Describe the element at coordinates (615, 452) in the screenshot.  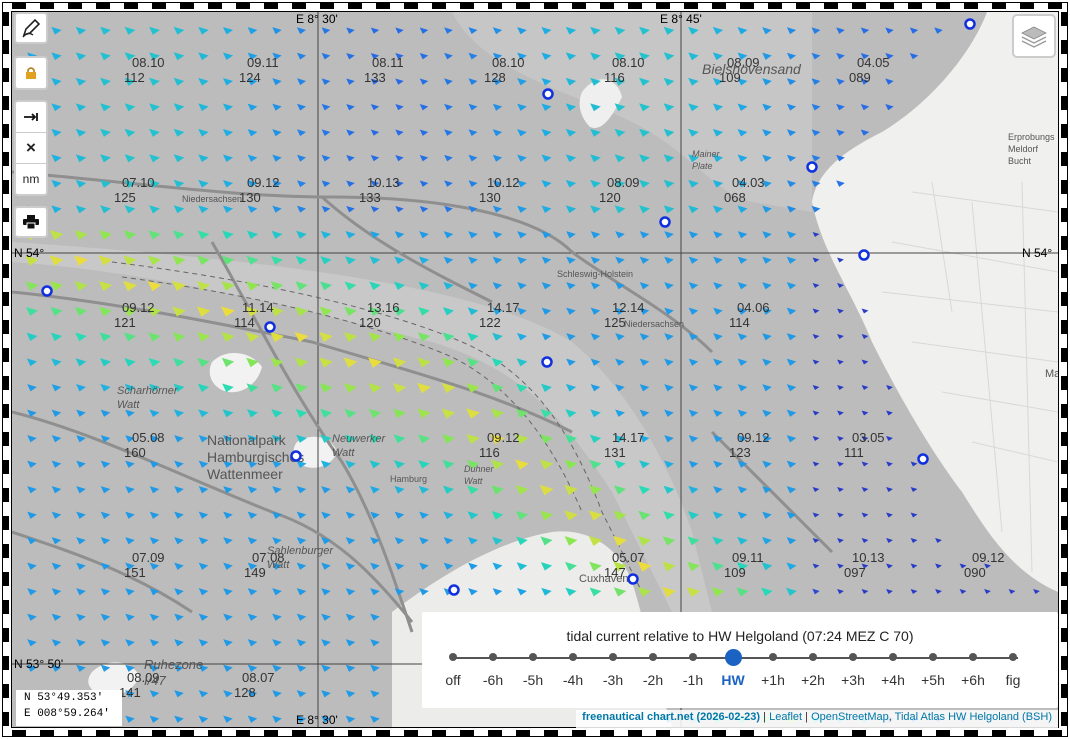
I see `current-direction-label: 131` at that location.